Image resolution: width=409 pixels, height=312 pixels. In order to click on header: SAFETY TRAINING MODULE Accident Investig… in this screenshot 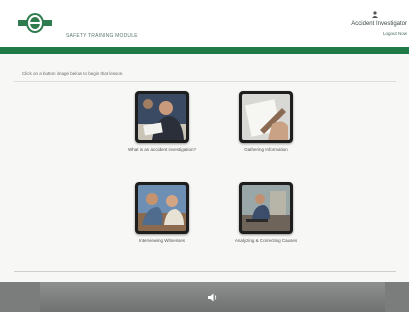, I will do `click(204, 23)`.